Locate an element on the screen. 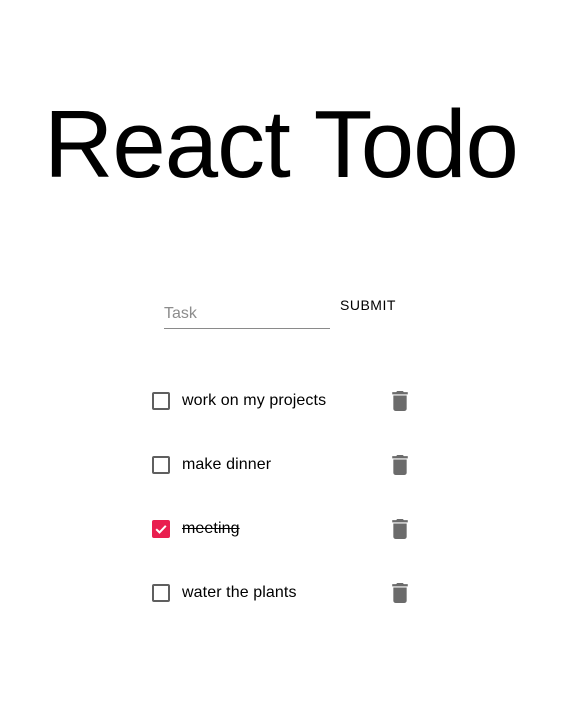 The image size is (562, 707). todo-text: make dinner is located at coordinates (227, 464).